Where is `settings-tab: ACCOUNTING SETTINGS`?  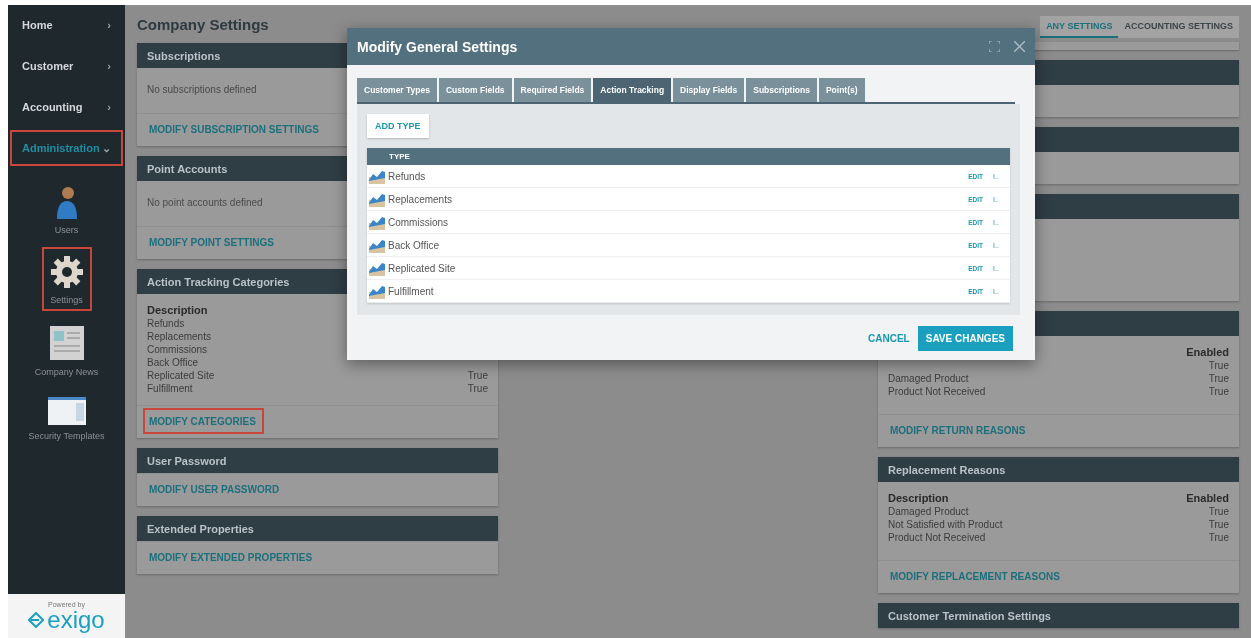
settings-tab: ACCOUNTING SETTINGS is located at coordinates (1178, 27).